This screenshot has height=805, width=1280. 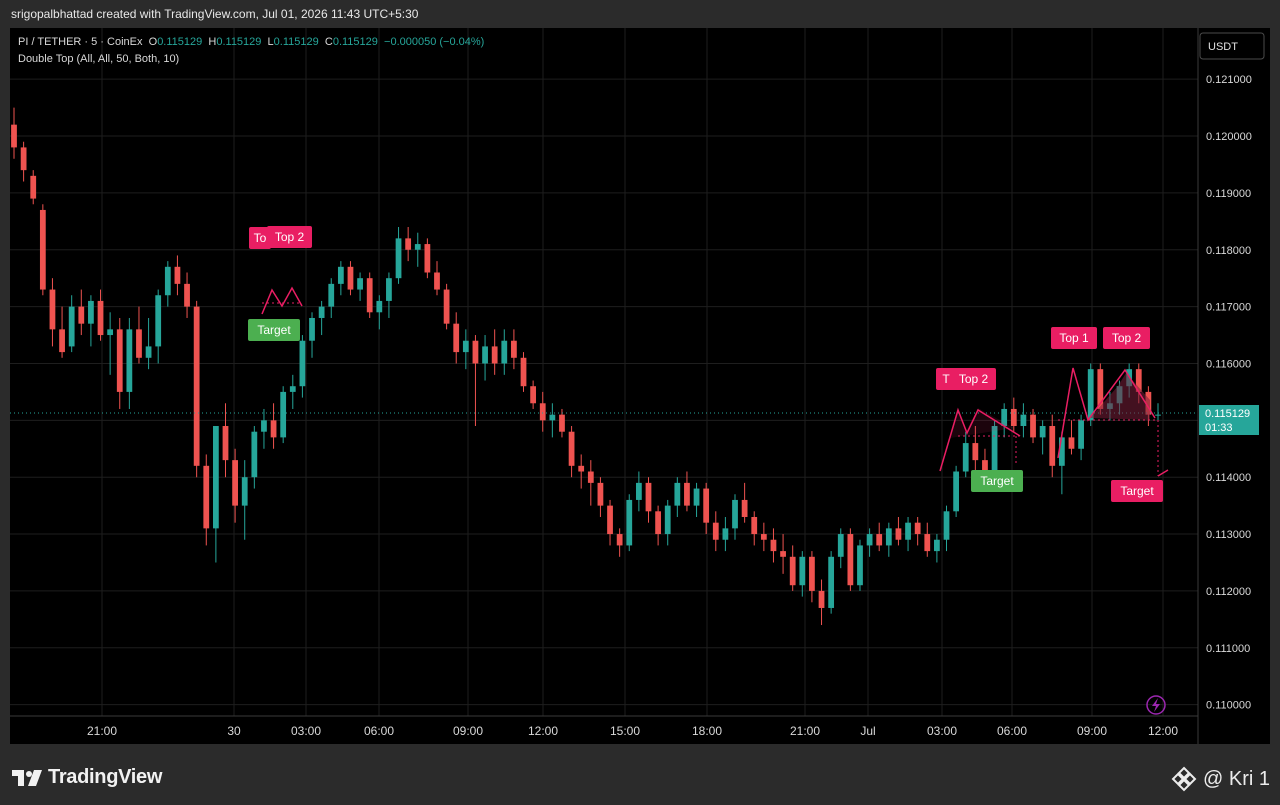 I want to click on pattern-2-target-label: Target, so click(x=997, y=481).